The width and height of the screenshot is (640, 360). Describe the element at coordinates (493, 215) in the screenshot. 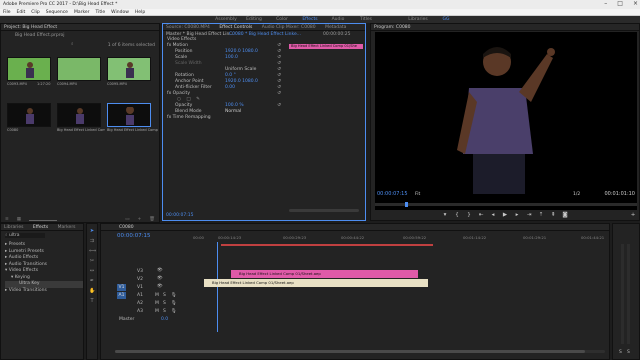

I see `step-back-icon: ◂` at that location.